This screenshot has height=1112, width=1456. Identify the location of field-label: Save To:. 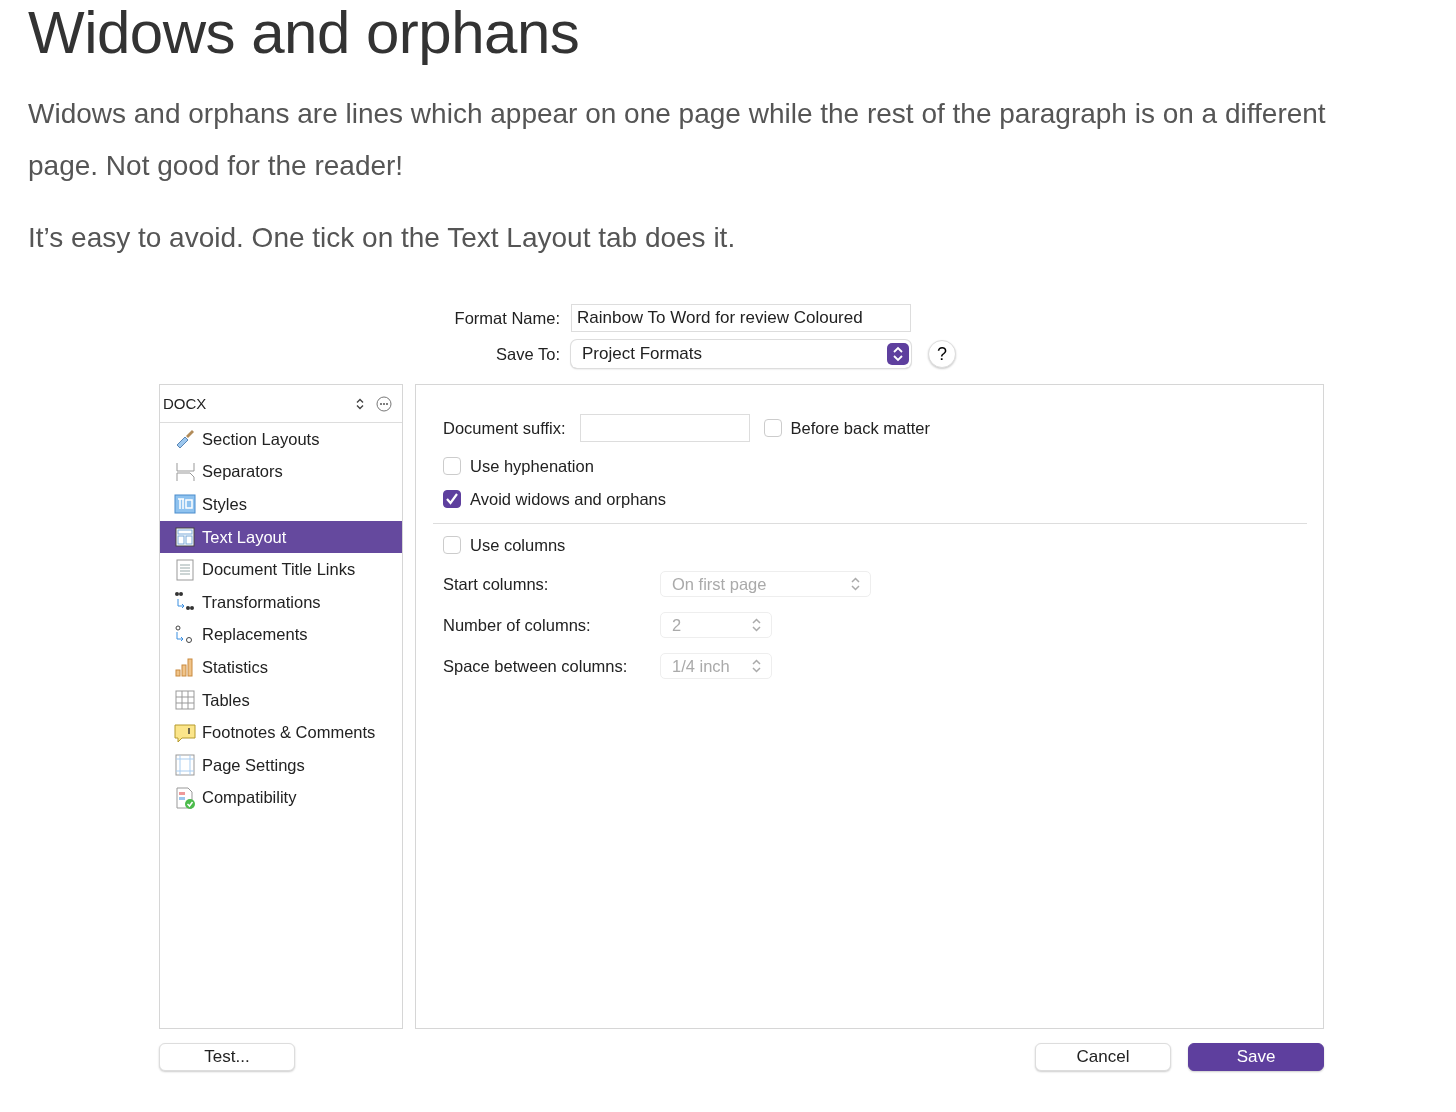
(527, 354).